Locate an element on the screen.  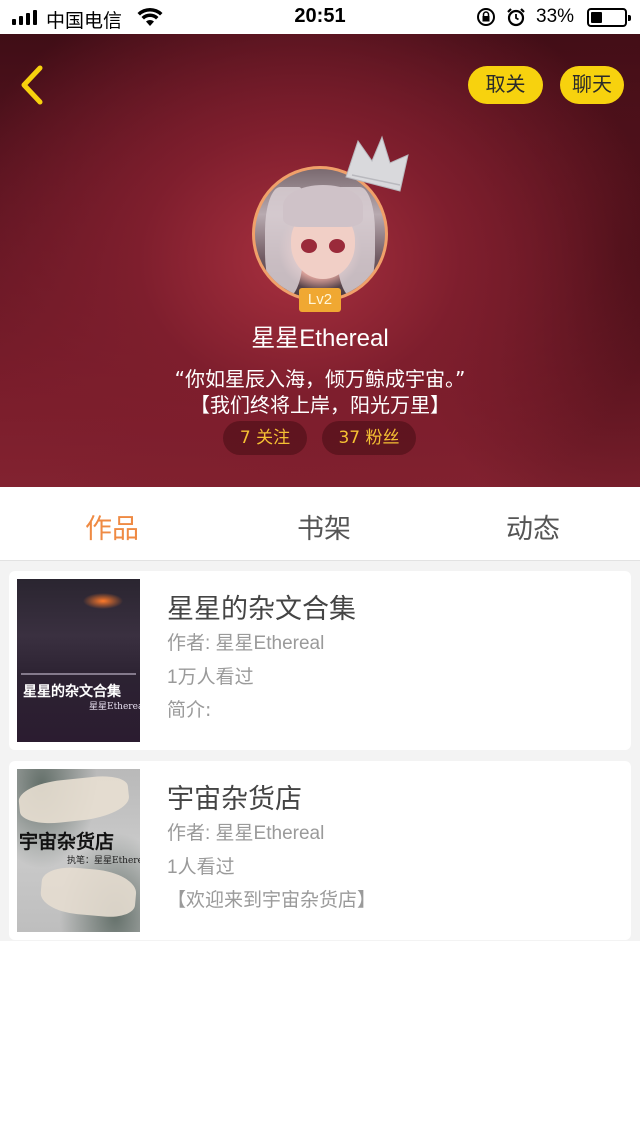
rotation-lock-icon is located at coordinates (486, 17).